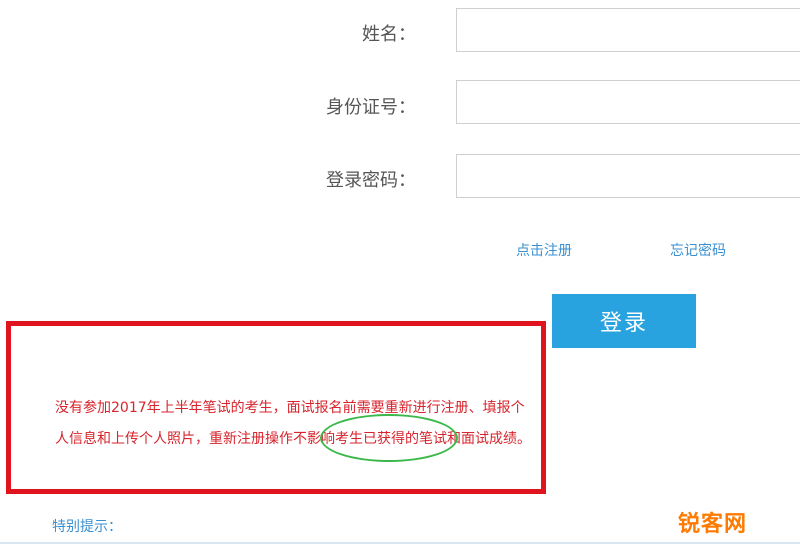 The height and width of the screenshot is (550, 800). What do you see at coordinates (389, 34) in the screenshot?
I see `name-label: 姓名：` at bounding box center [389, 34].